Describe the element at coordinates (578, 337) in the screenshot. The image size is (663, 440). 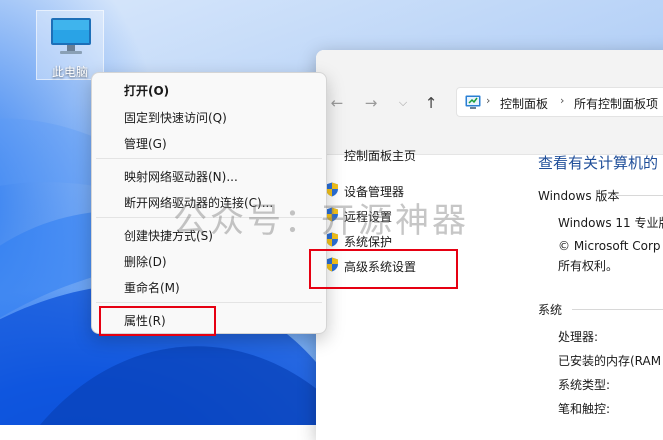
I see `processor-label: 处理器:` at that location.